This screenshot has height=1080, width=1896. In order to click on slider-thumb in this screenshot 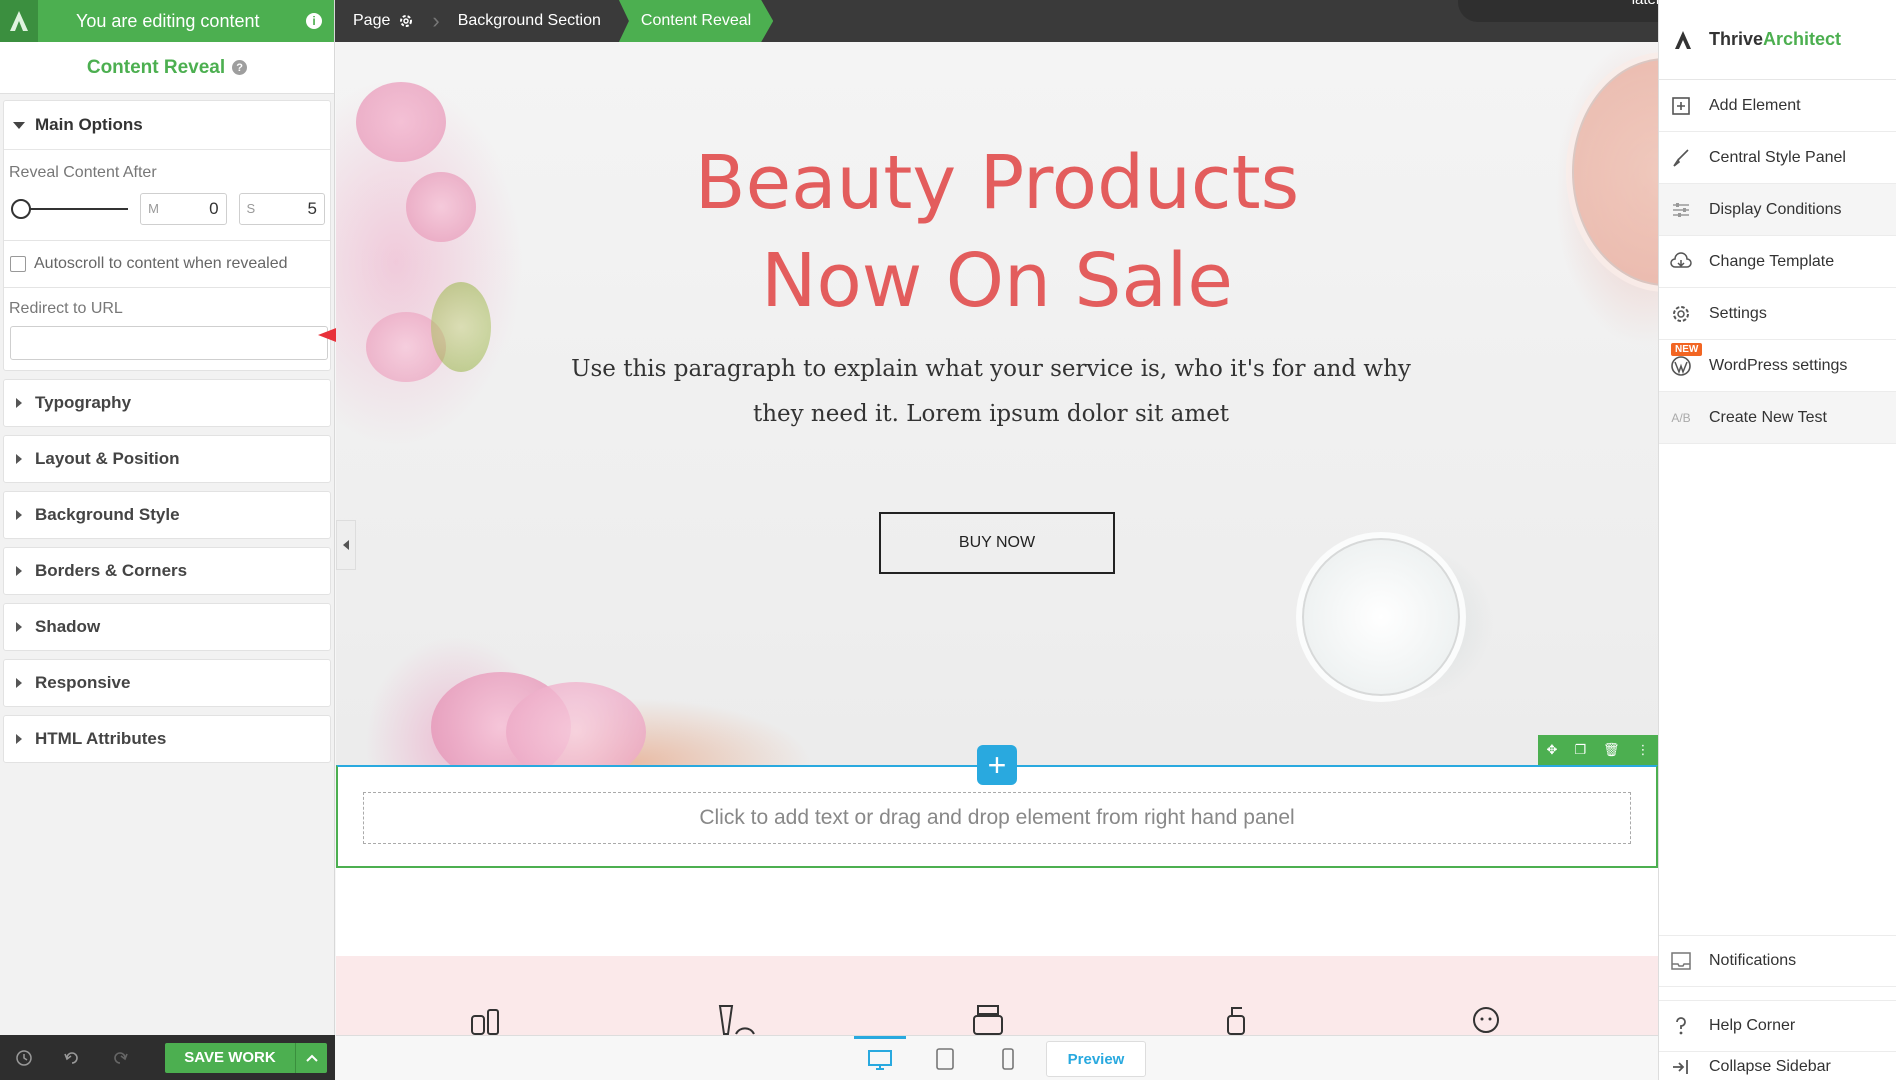, I will do `click(21, 208)`.